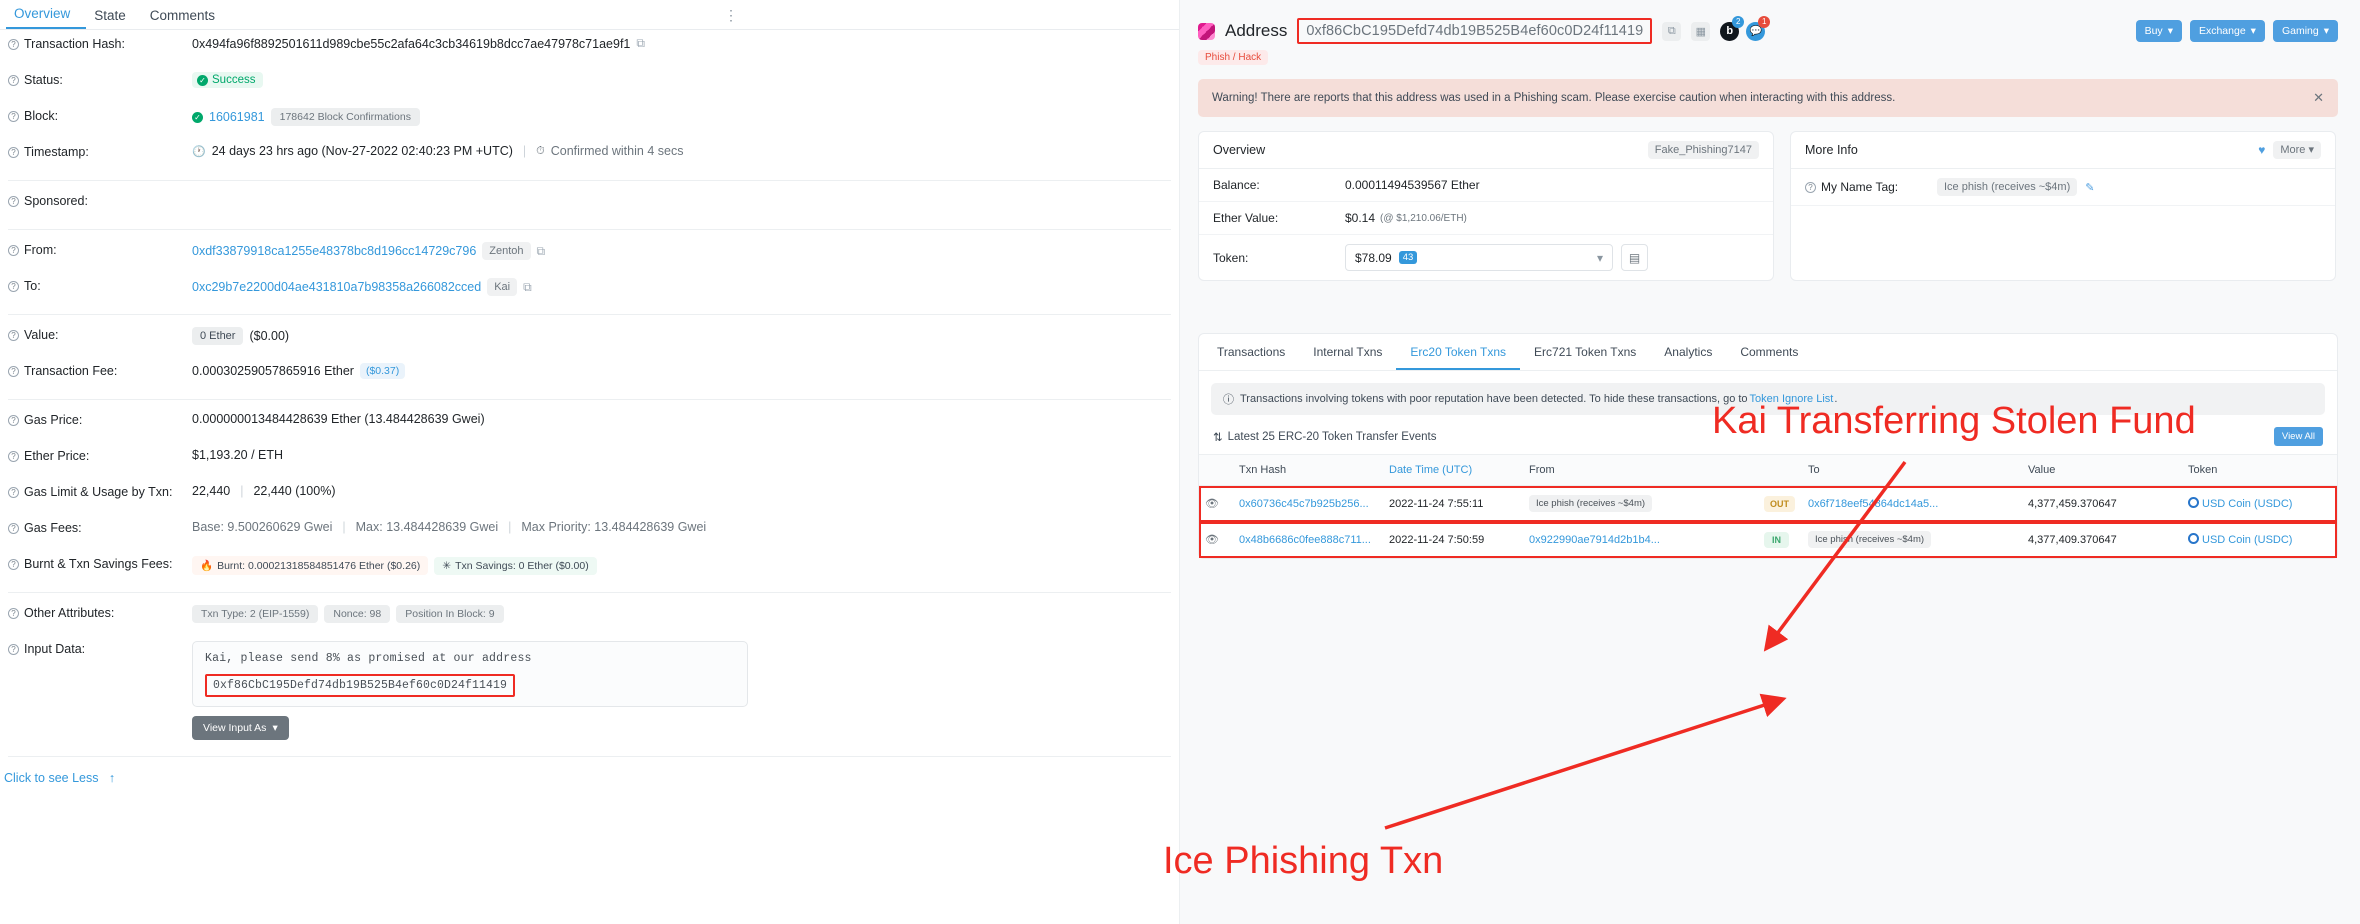 The image size is (2360, 924). What do you see at coordinates (1486, 218) in the screenshot?
I see `overview-ether-value-row: Ether Value: $0.14 (@ $1,210.06/ETH)` at bounding box center [1486, 218].